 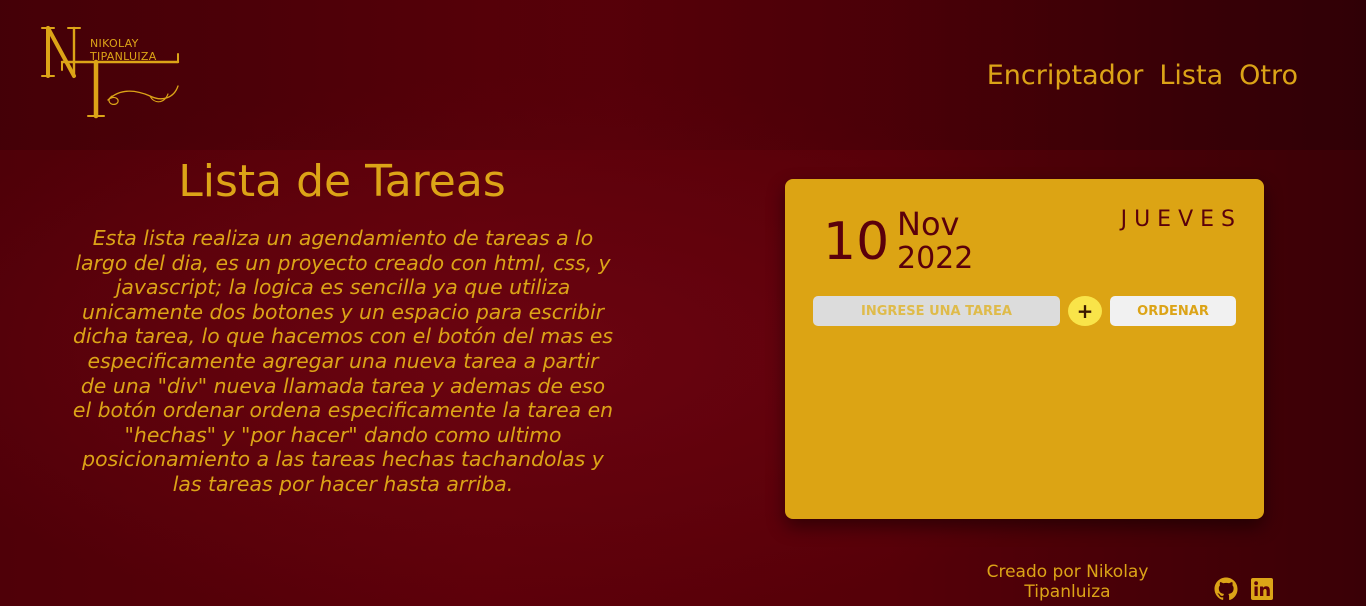 I want to click on page-title: Lista de Tareas, so click(x=342, y=181).